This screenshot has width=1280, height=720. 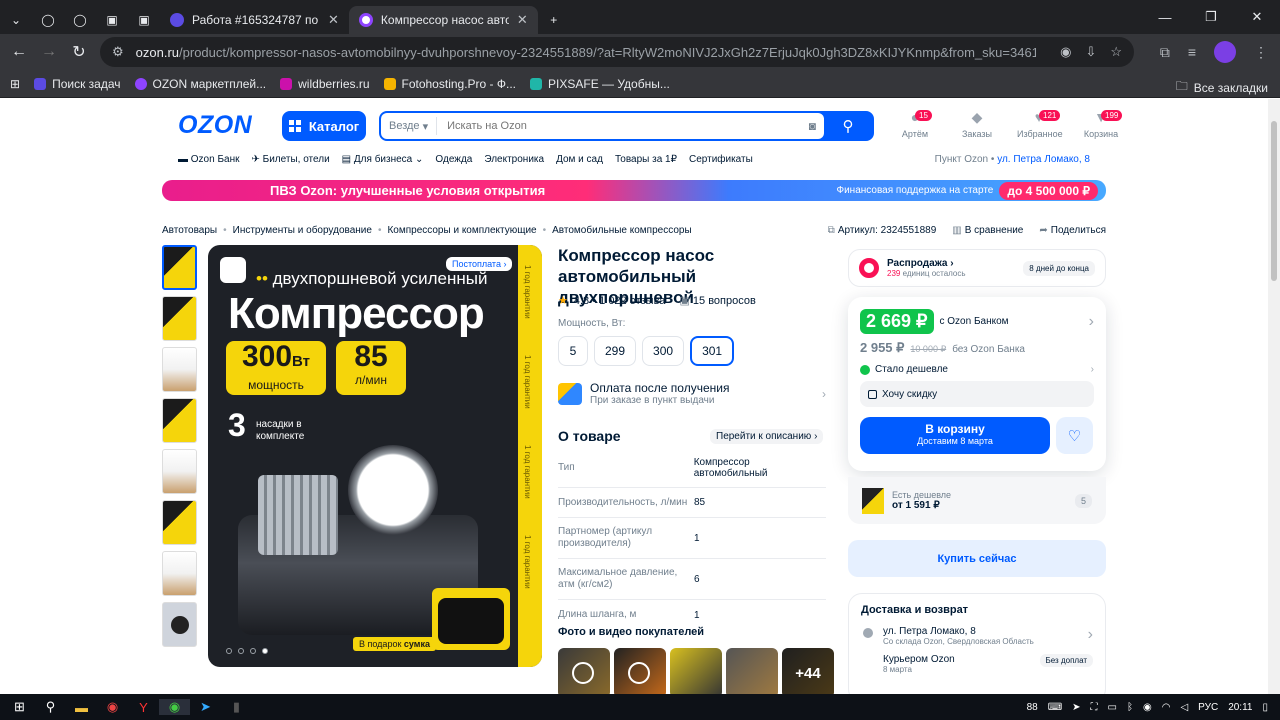 What do you see at coordinates (1225, 52) in the screenshot?
I see `avatar` at bounding box center [1225, 52].